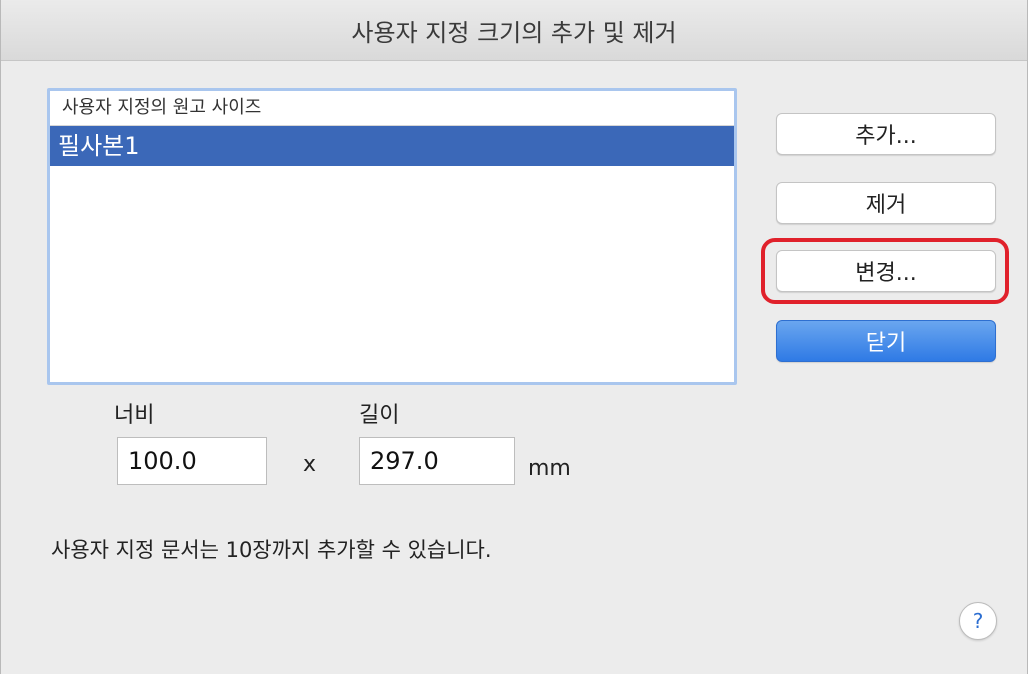 Image resolution: width=1028 pixels, height=674 pixels. Describe the element at coordinates (514, 30) in the screenshot. I see `window-title: 사용자 지정 크기의 추가 및 제거` at that location.